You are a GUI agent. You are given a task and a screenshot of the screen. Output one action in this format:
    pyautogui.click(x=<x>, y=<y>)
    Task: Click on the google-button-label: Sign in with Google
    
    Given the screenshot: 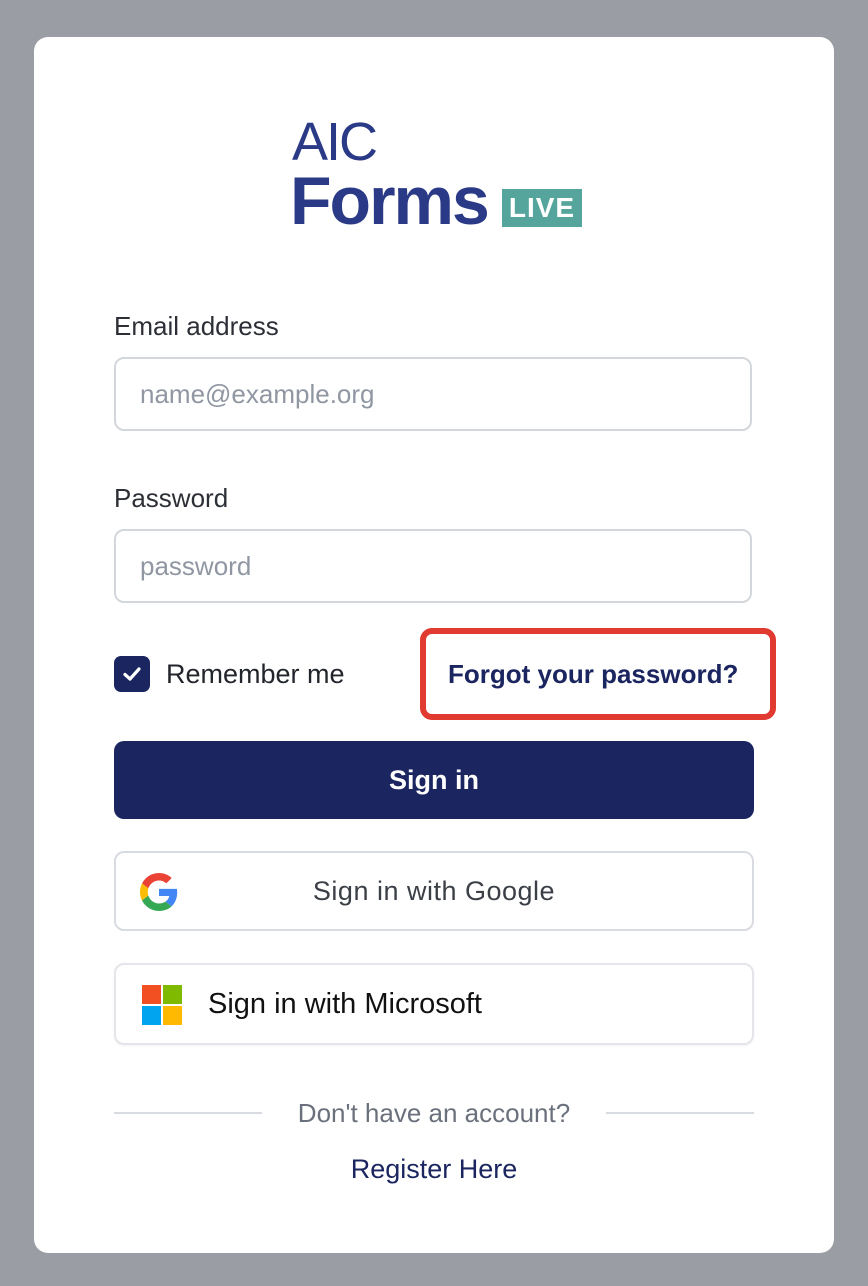 What is the action you would take?
    pyautogui.click(x=434, y=890)
    